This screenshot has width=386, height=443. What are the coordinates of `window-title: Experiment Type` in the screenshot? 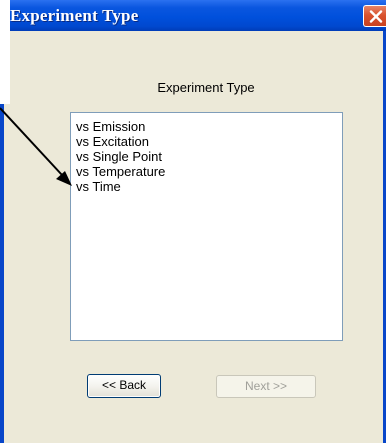 It's located at (74, 15).